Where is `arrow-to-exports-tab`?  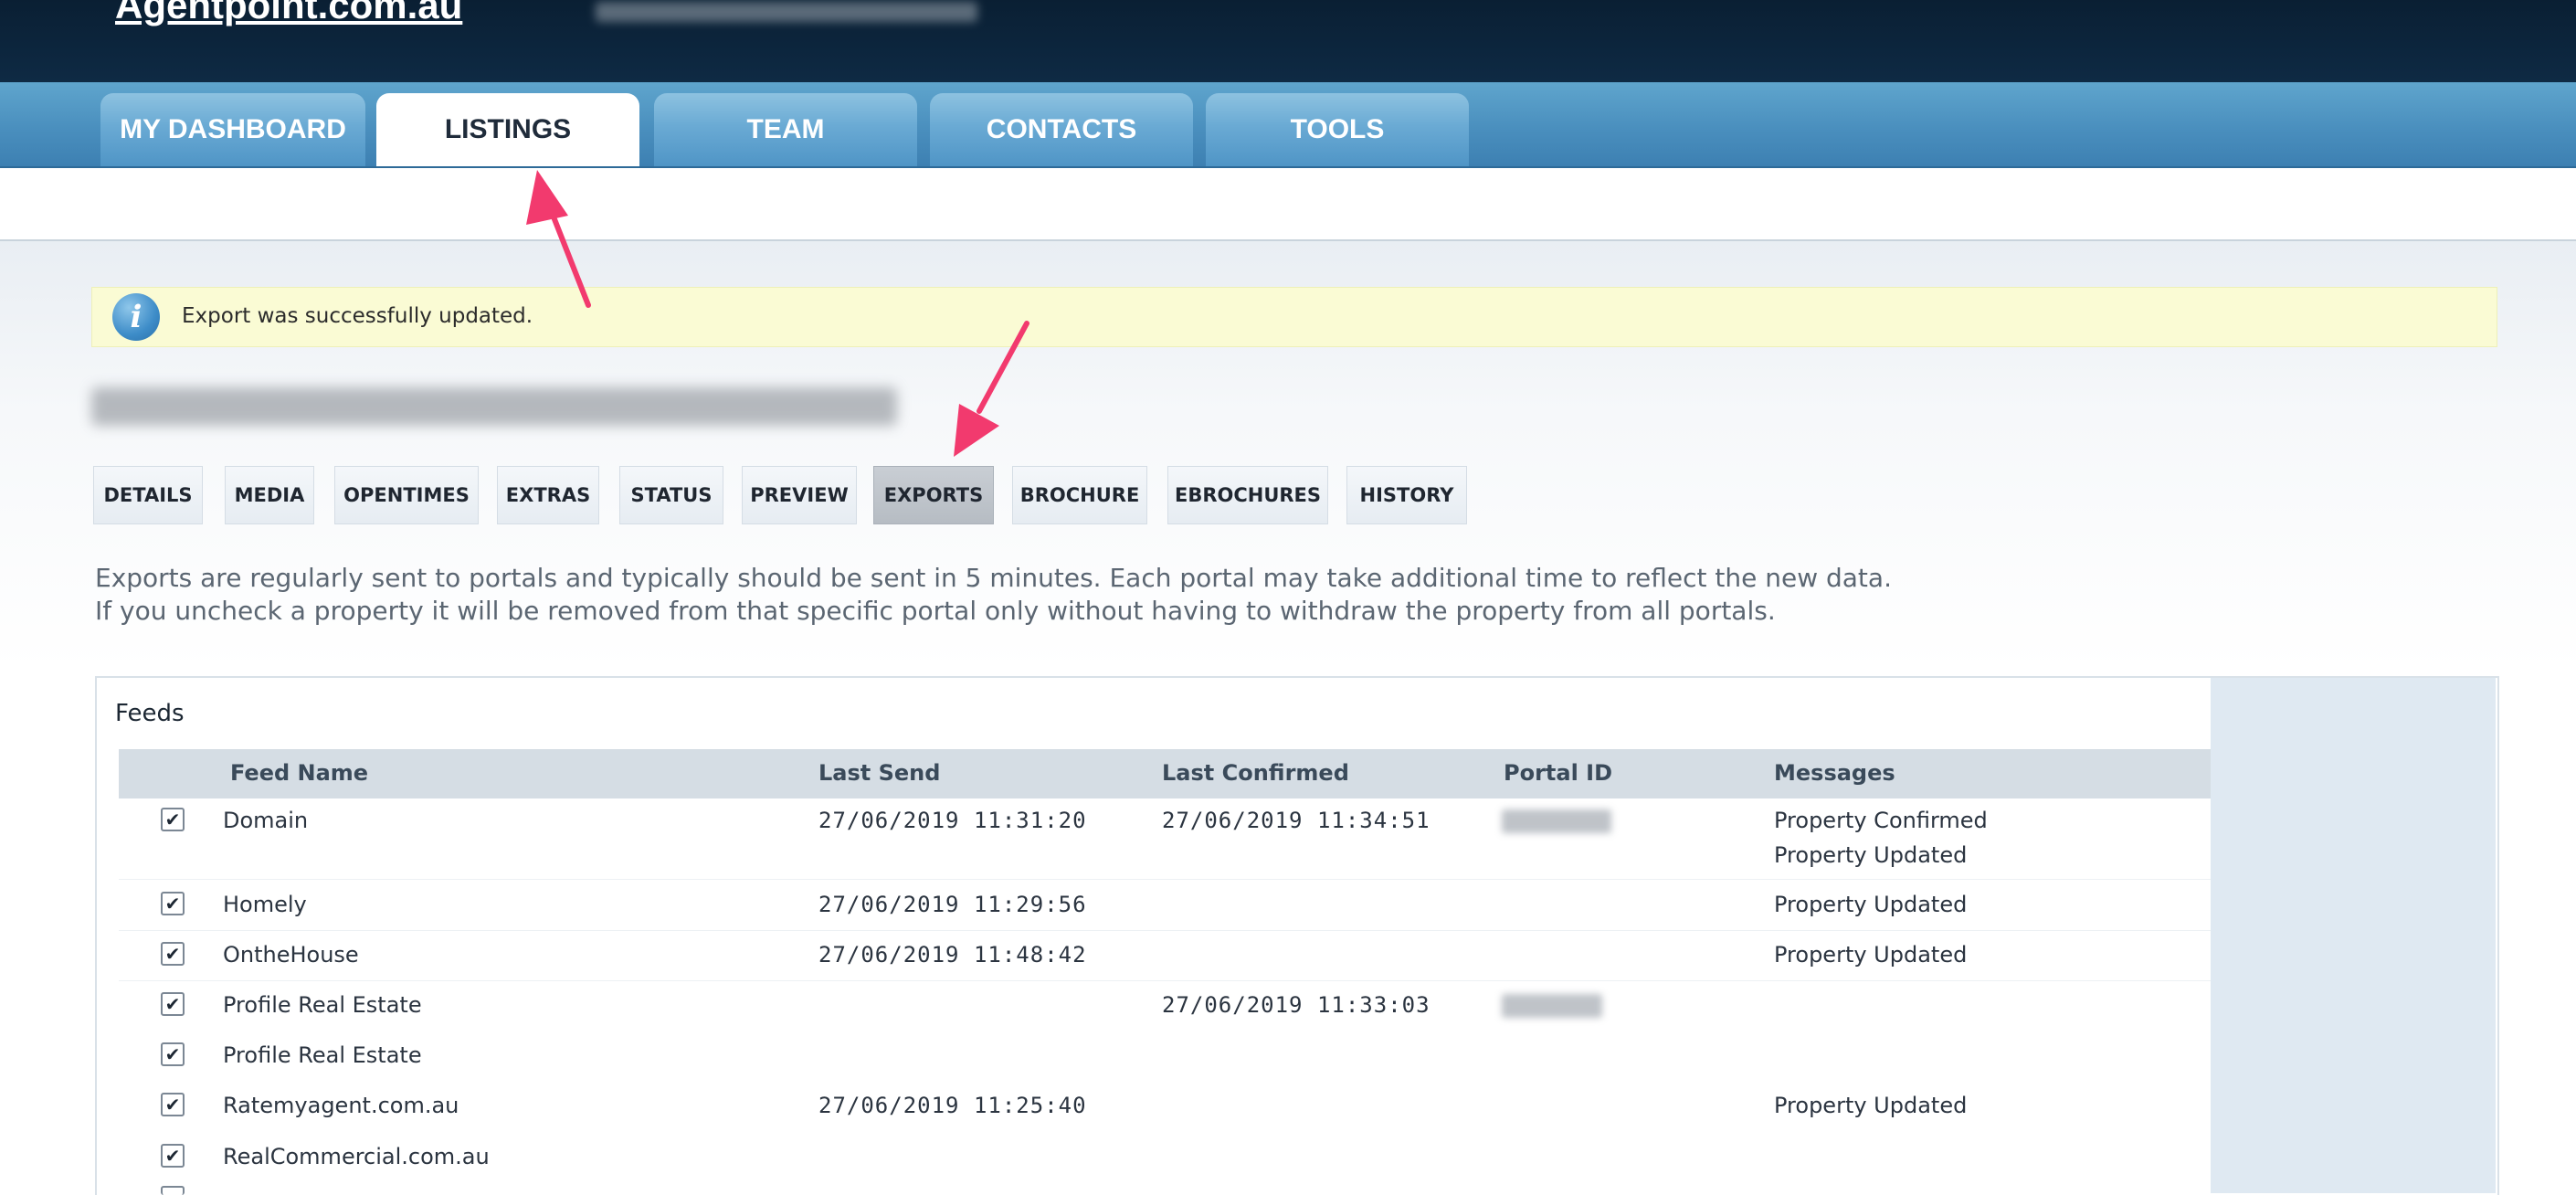 arrow-to-exports-tab is located at coordinates (991, 389).